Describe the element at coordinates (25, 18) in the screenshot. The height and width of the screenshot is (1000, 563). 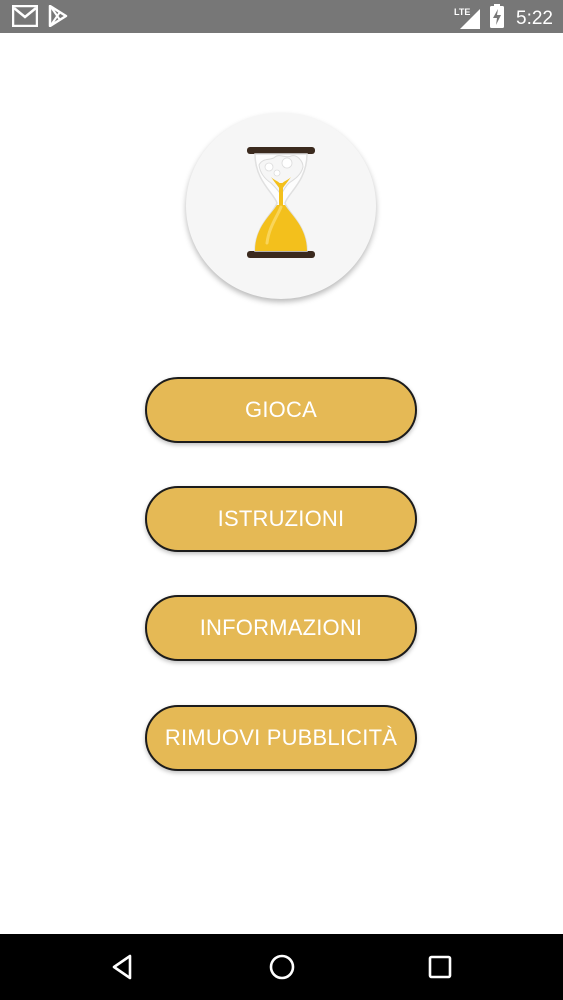
I see `gmail-icon` at that location.